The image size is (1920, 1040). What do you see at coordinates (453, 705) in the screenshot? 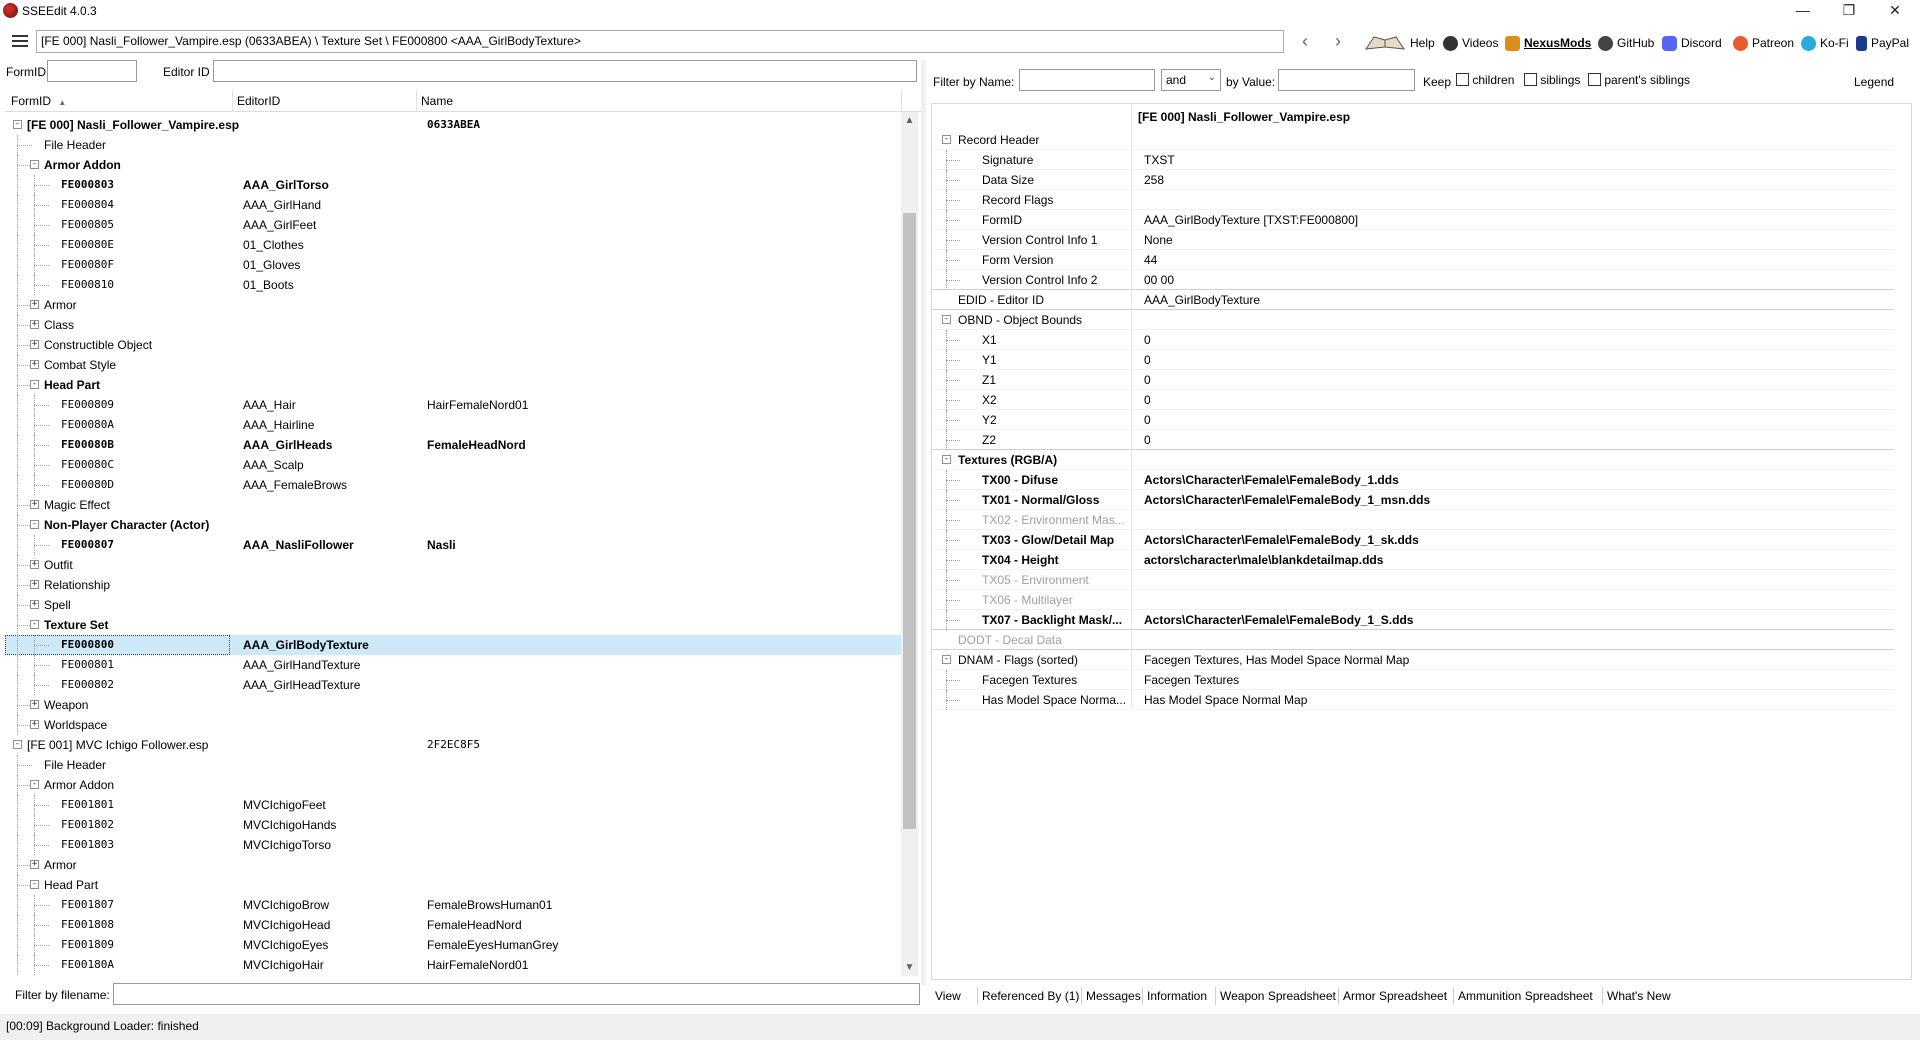
I see `tree-row: + Weapon` at bounding box center [453, 705].